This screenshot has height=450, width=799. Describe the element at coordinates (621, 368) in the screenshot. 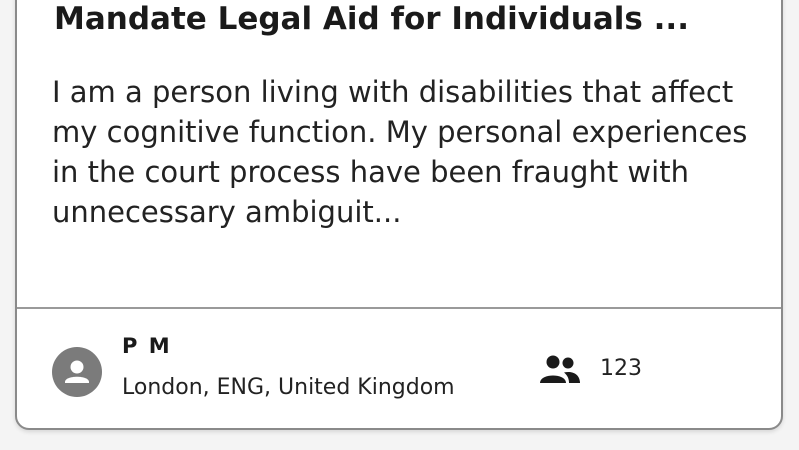

I see `supporter-count: 123` at that location.